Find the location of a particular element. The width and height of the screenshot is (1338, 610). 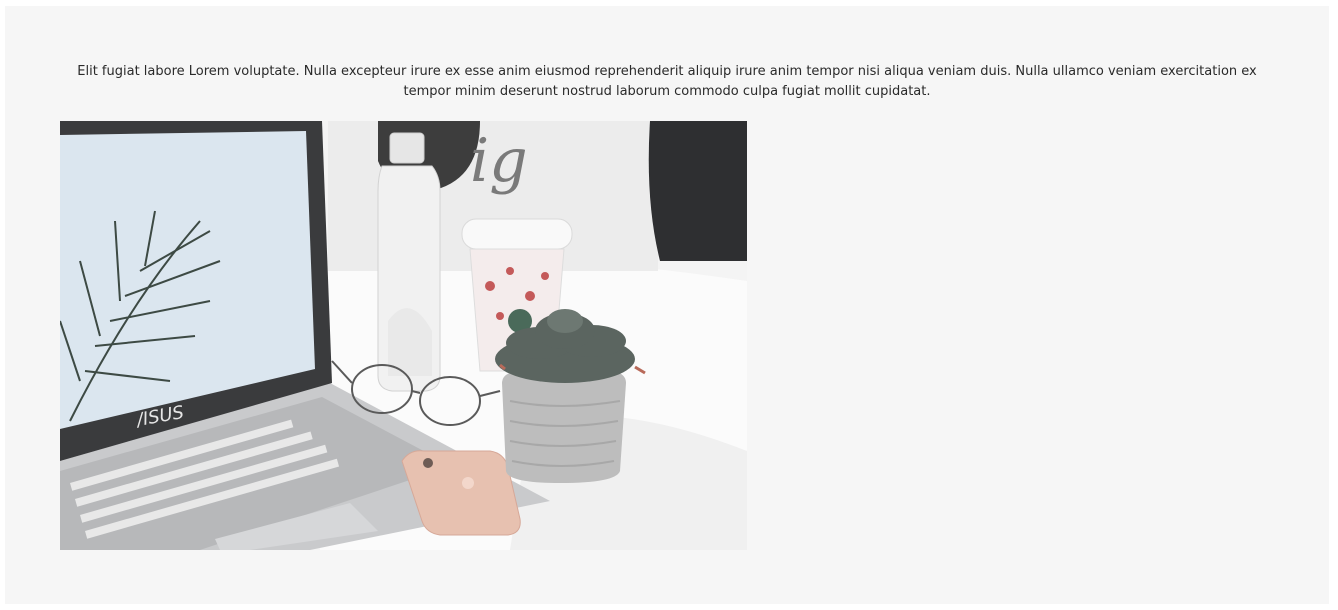

glass-bottle is located at coordinates (409, 262).